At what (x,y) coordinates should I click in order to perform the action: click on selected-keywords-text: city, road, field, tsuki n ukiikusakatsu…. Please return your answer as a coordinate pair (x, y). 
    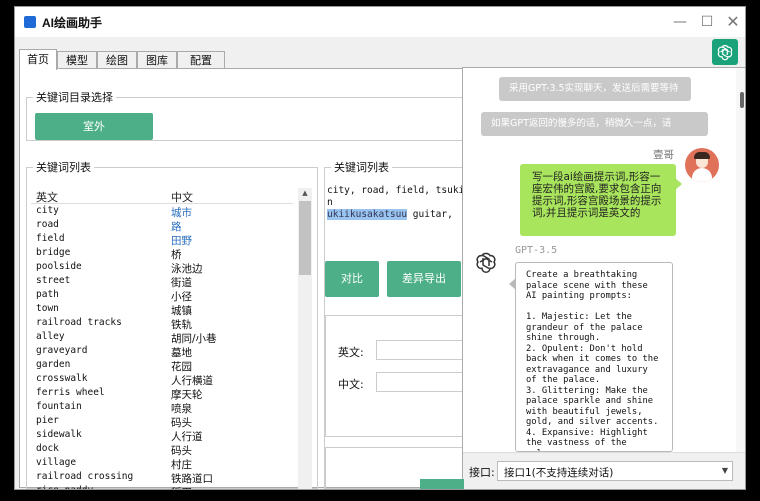
    Looking at the image, I should click on (400, 203).